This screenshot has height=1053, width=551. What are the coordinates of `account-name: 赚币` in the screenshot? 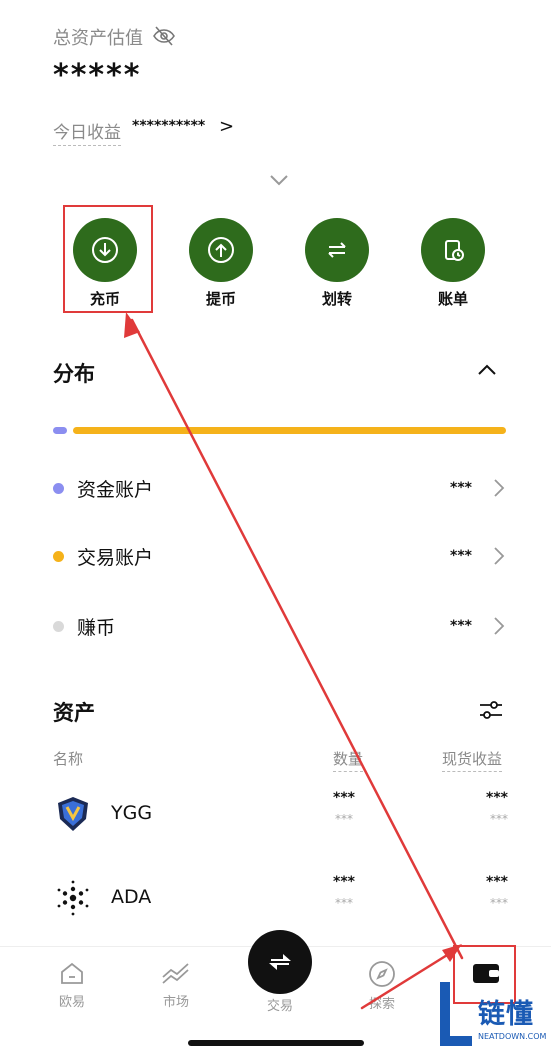 It's located at (96, 627).